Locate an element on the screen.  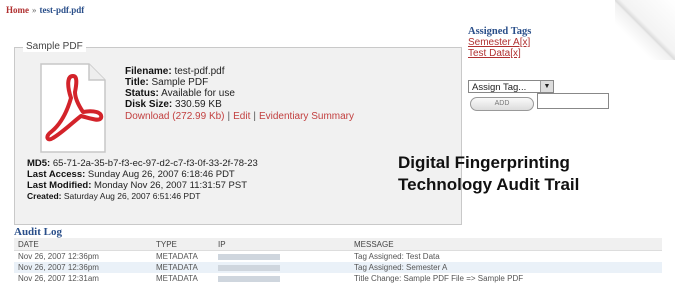
audit-log-title: Audit Log is located at coordinates (38, 232).